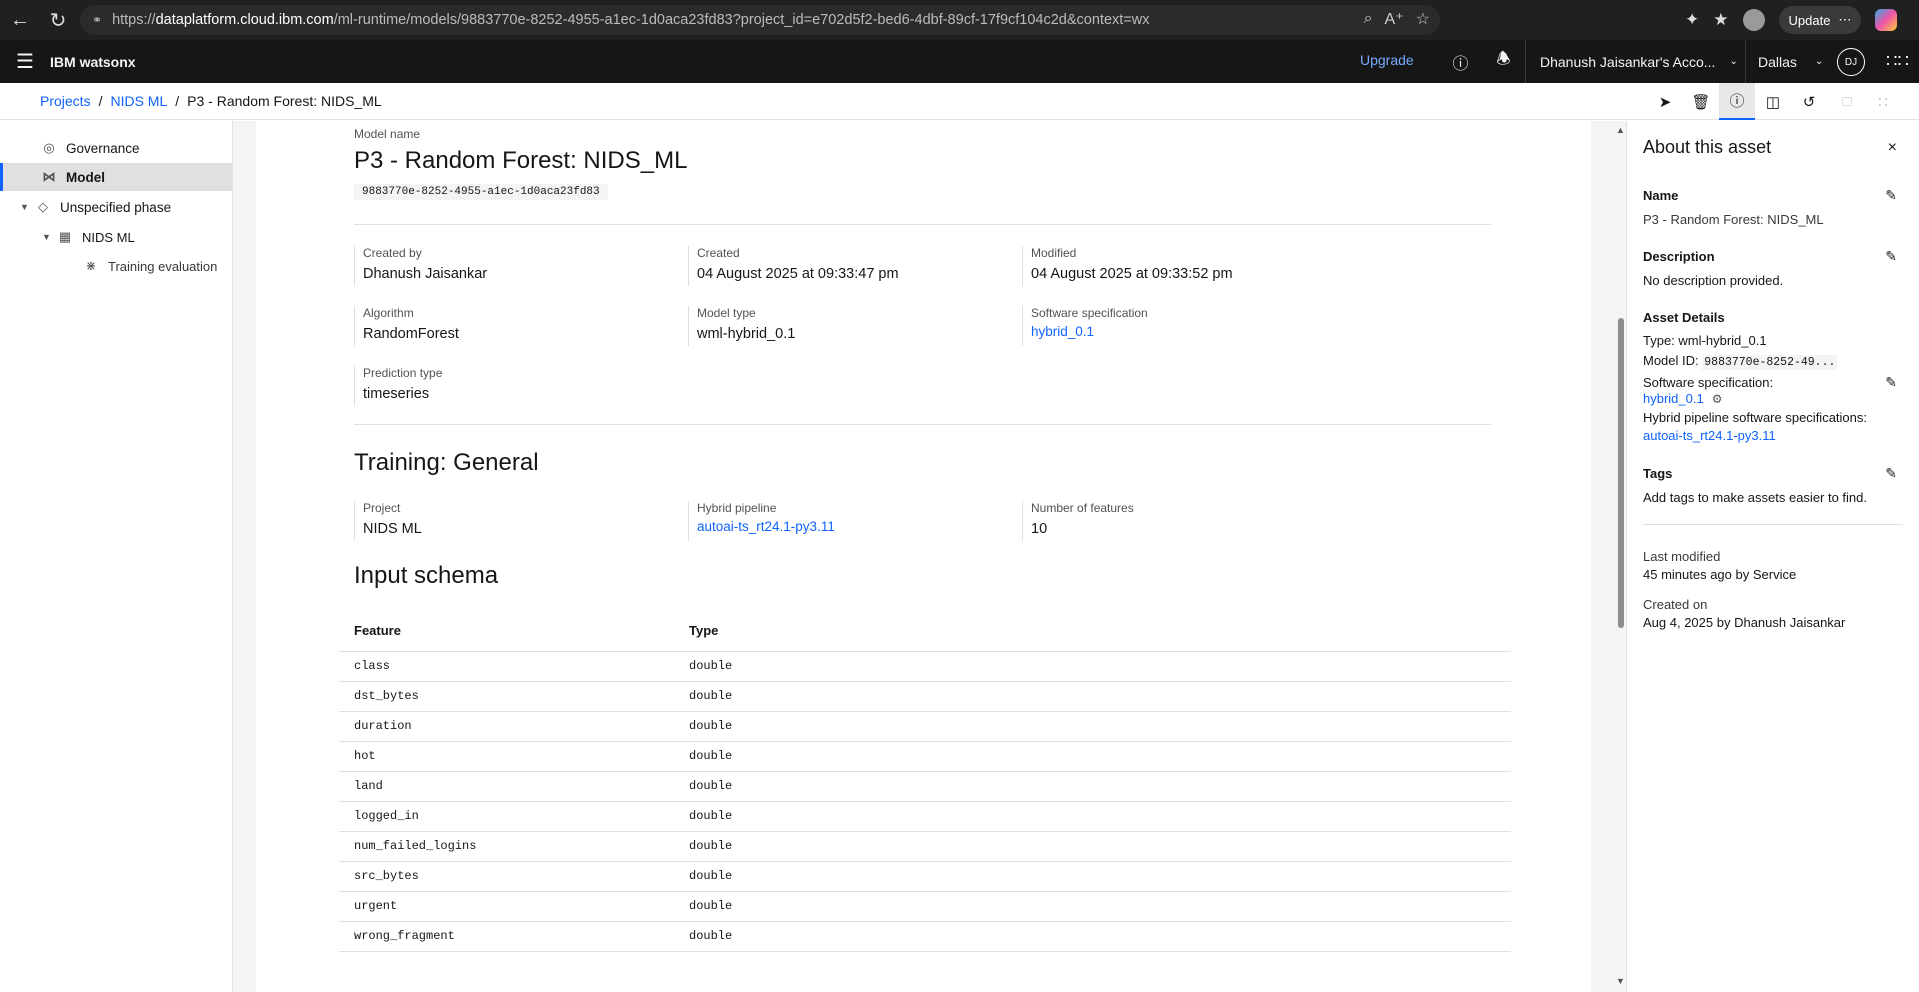  Describe the element at coordinates (1809, 20) in the screenshot. I see `update-label: Update` at that location.